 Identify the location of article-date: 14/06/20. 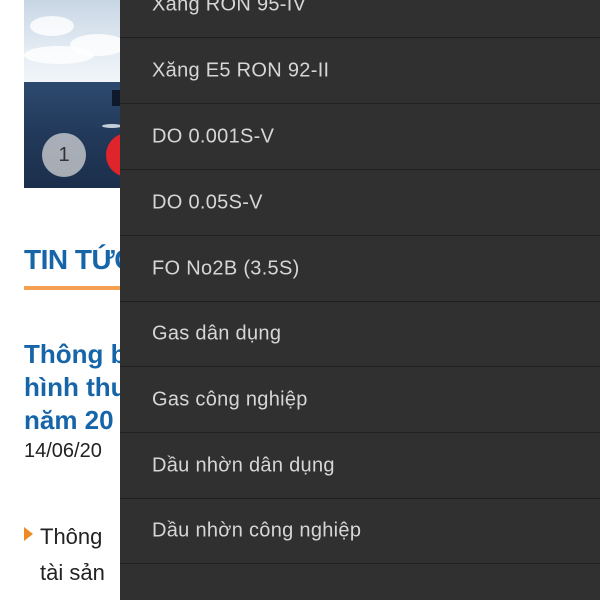
(63, 451).